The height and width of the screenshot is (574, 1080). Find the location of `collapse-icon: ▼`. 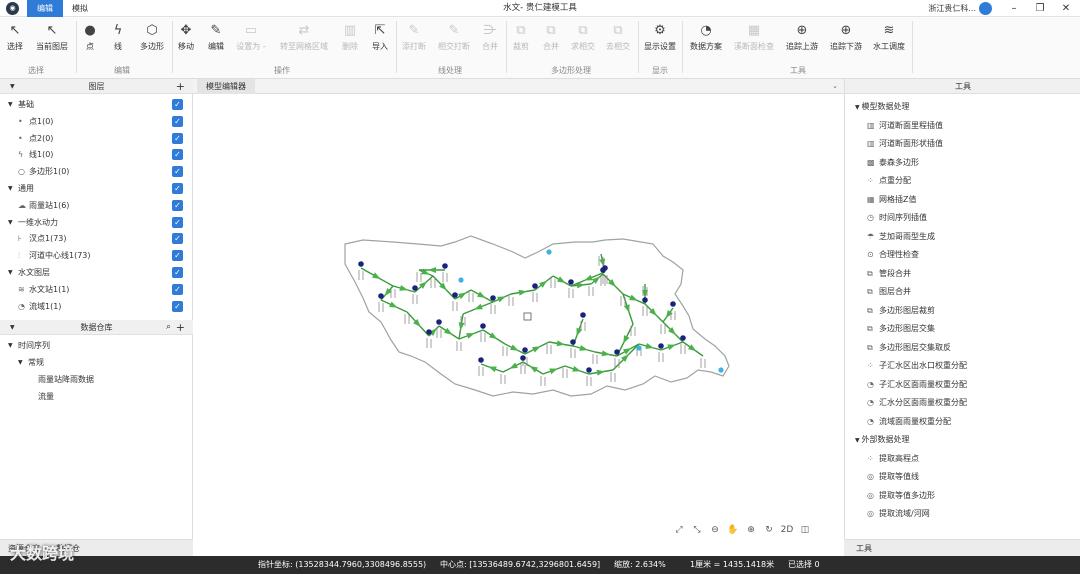

collapse-icon: ▼ is located at coordinates (12, 327).